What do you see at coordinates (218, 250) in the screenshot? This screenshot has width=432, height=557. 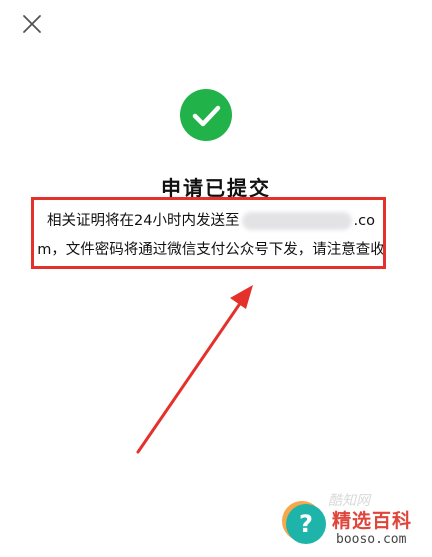 I see `message-after-email: ，文件密码将通过微信支付公众号下发，请注意查收` at bounding box center [218, 250].